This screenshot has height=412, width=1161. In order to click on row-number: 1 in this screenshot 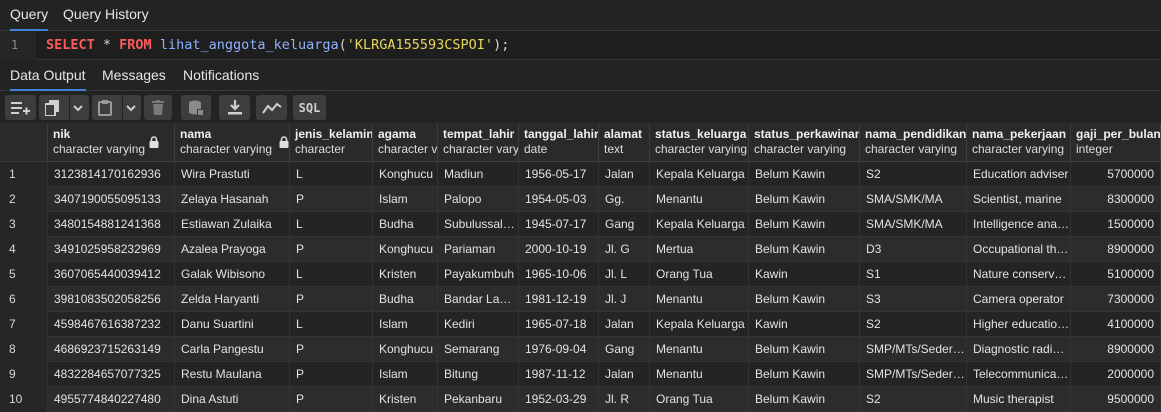, I will do `click(24, 174)`.